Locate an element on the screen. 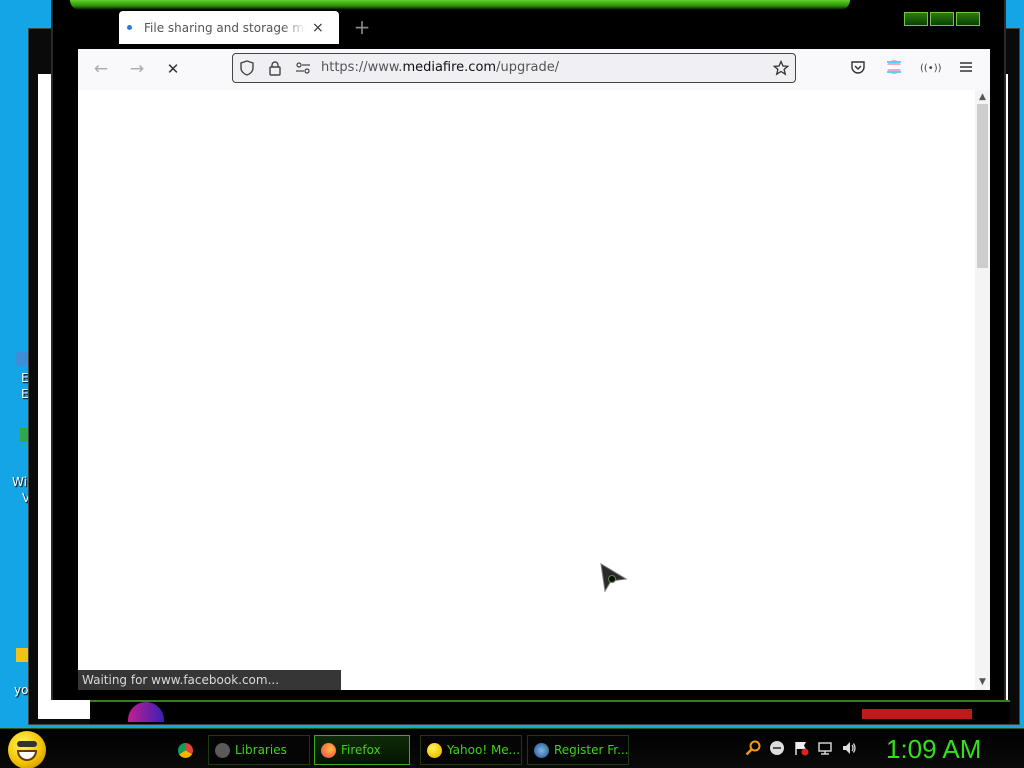 The width and height of the screenshot is (1024, 768). taskbar-item-label: Libraries is located at coordinates (261, 750).